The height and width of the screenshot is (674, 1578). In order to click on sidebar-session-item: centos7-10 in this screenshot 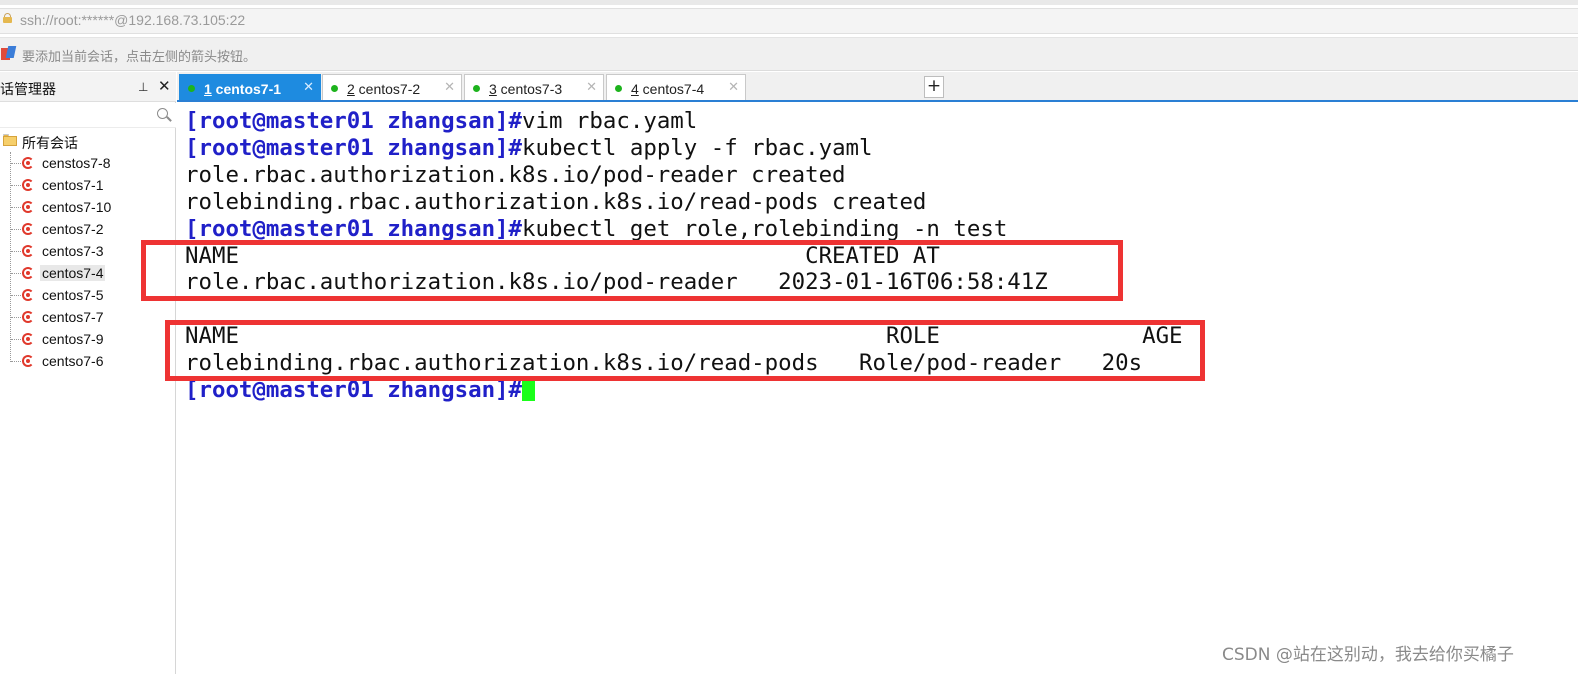, I will do `click(88, 207)`.